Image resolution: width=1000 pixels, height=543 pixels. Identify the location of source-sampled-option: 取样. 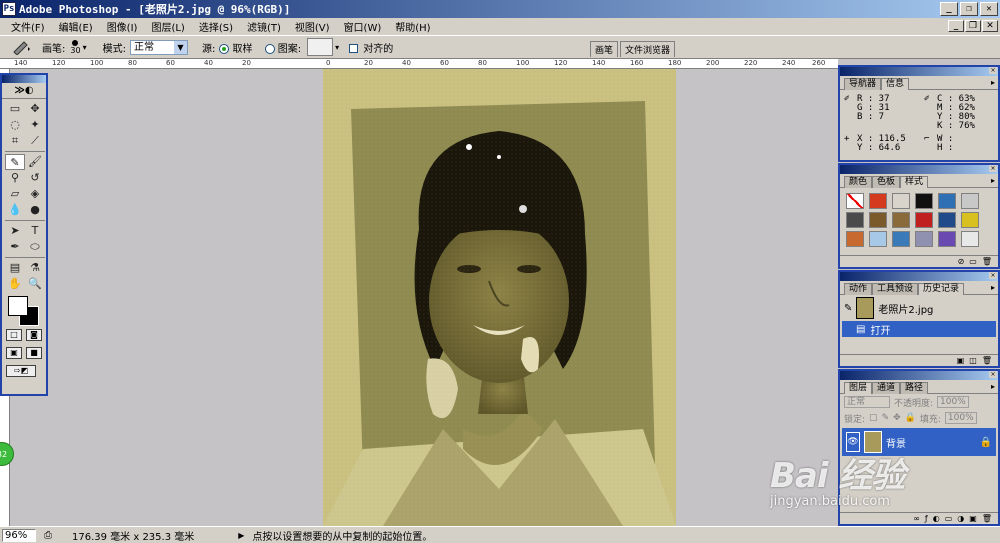
(236, 47).